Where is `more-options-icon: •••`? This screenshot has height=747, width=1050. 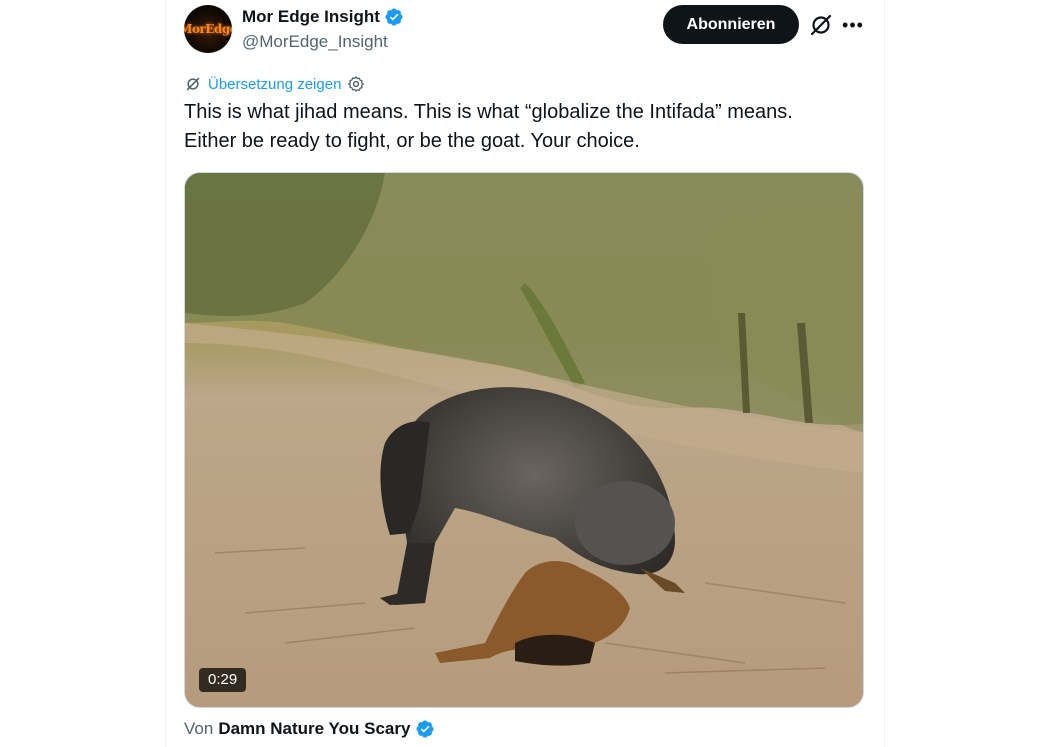
more-options-icon: ••• is located at coordinates (853, 25).